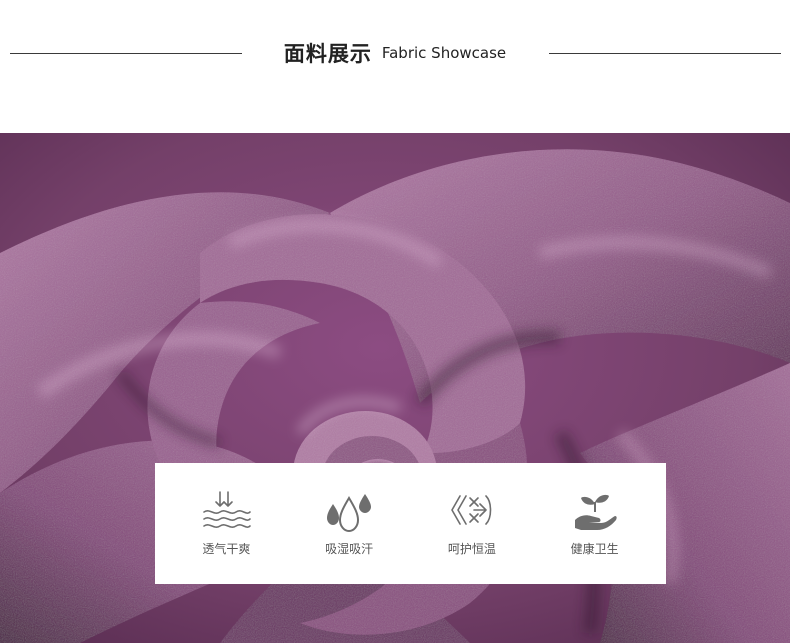 The image size is (790, 643). I want to click on feature-label: 透气干爽, so click(226, 549).